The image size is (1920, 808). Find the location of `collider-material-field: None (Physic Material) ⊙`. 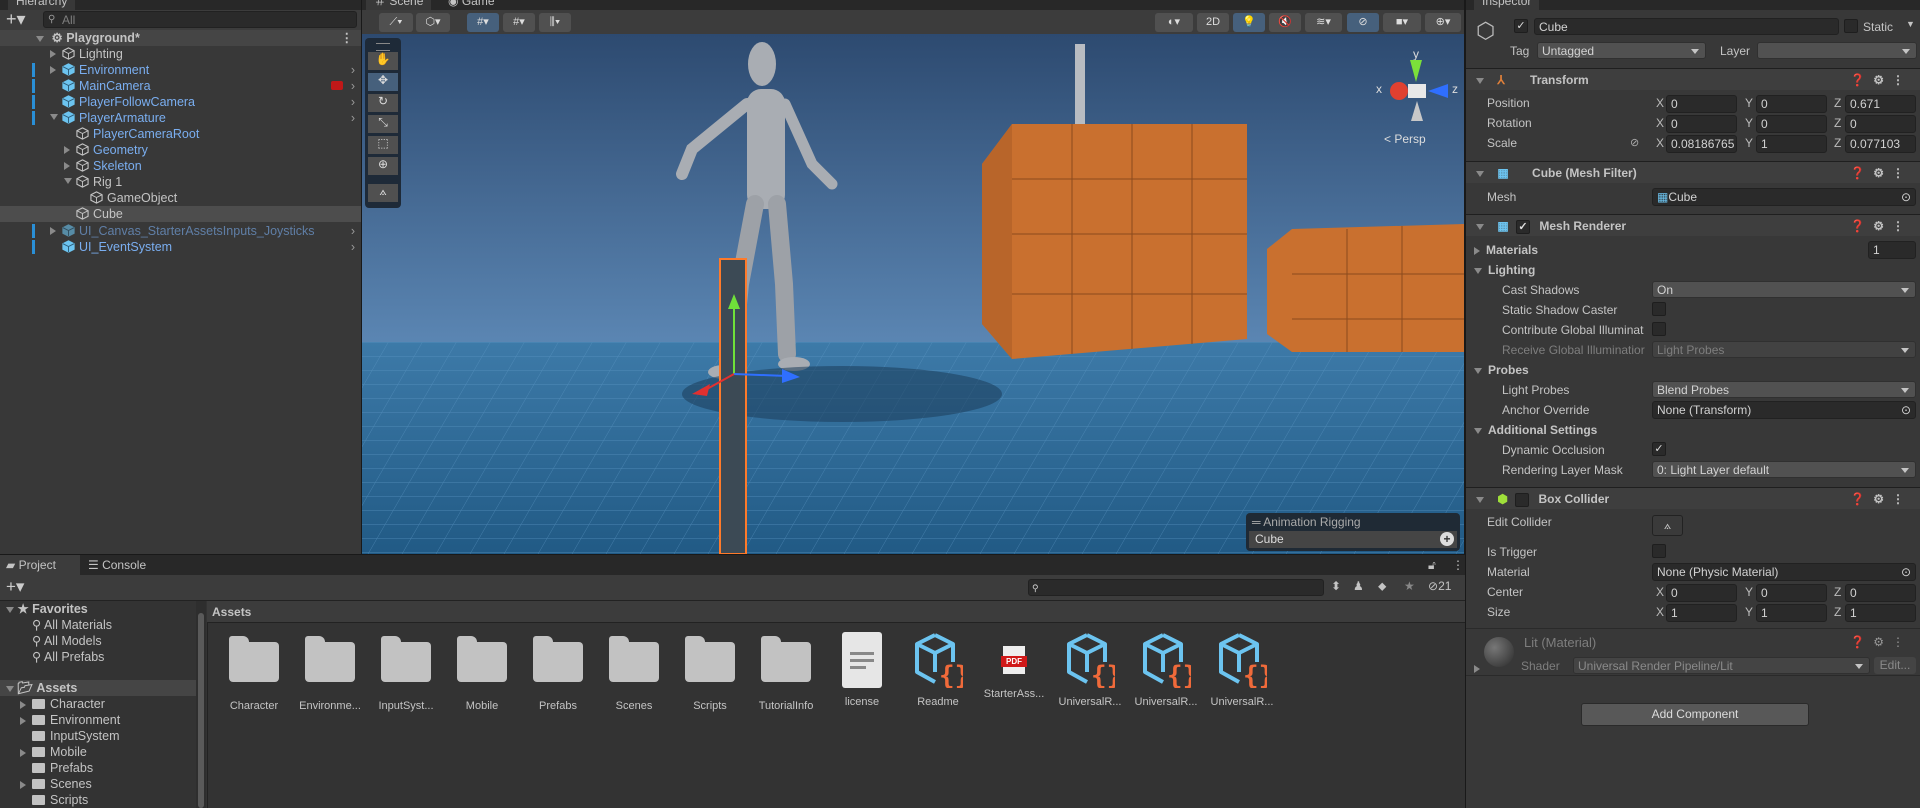

collider-material-field: None (Physic Material) ⊙ is located at coordinates (1784, 572).